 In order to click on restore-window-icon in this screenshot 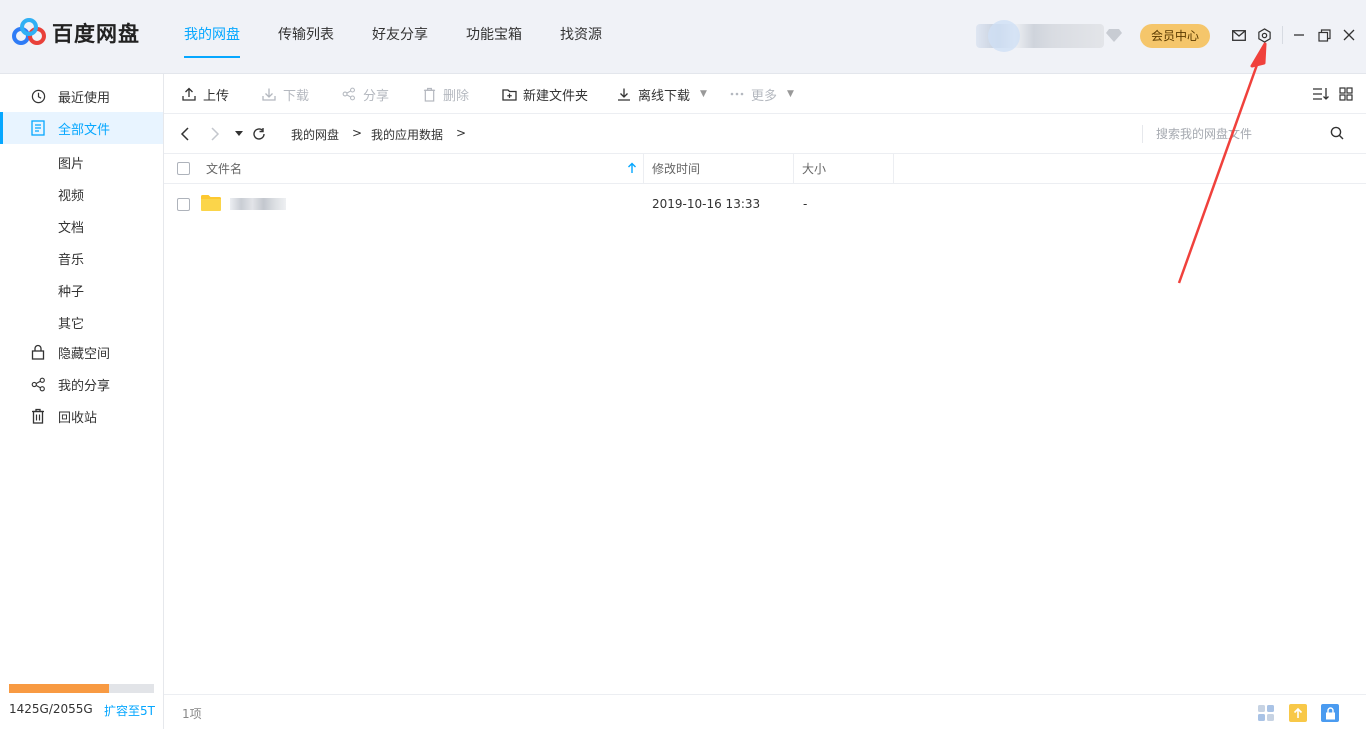, I will do `click(1324, 35)`.